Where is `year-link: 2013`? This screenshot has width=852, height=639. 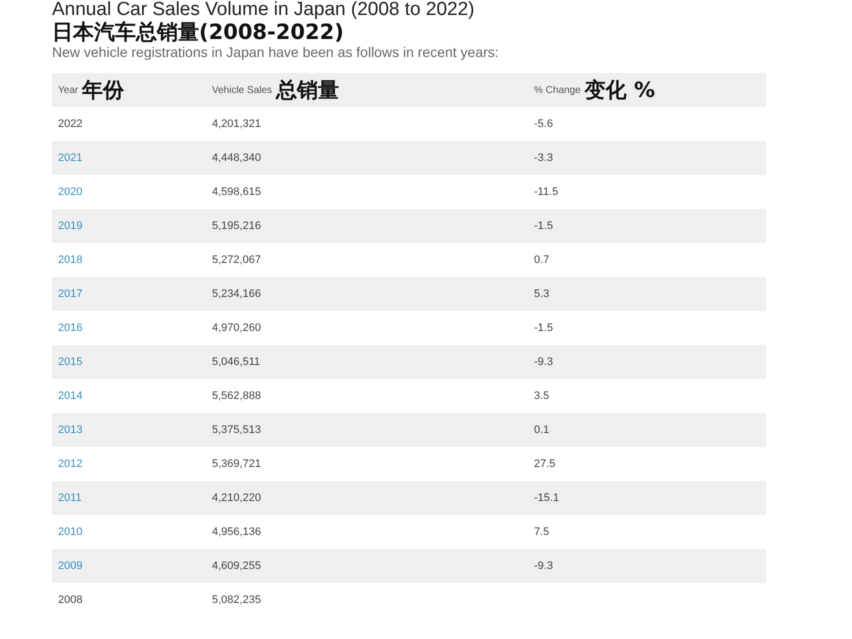
year-link: 2013 is located at coordinates (70, 430).